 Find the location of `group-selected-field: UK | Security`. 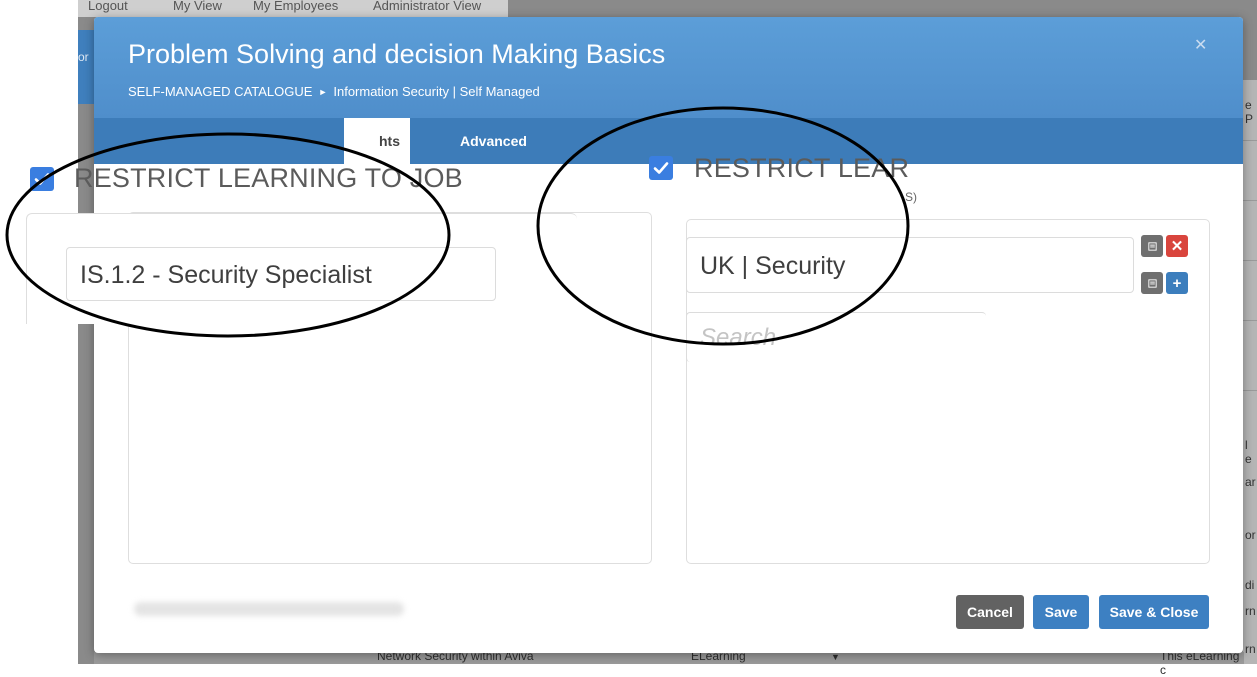

group-selected-field: UK | Security is located at coordinates (910, 265).